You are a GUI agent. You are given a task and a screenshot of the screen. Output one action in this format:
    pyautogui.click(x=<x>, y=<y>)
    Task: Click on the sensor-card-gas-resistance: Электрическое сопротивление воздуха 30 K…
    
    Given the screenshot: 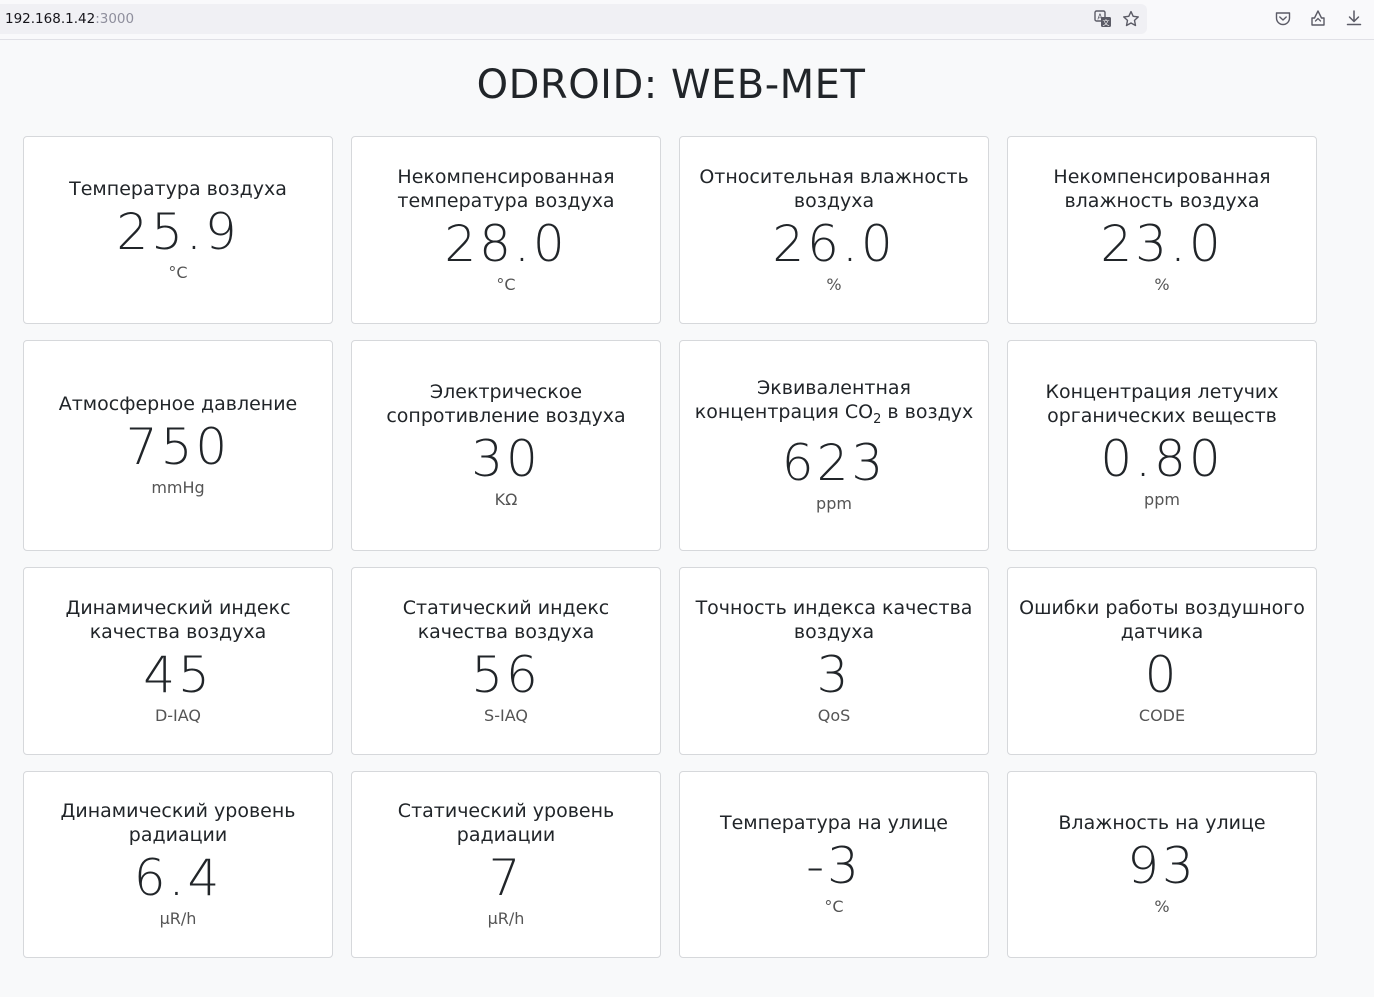 What is the action you would take?
    pyautogui.click(x=506, y=445)
    